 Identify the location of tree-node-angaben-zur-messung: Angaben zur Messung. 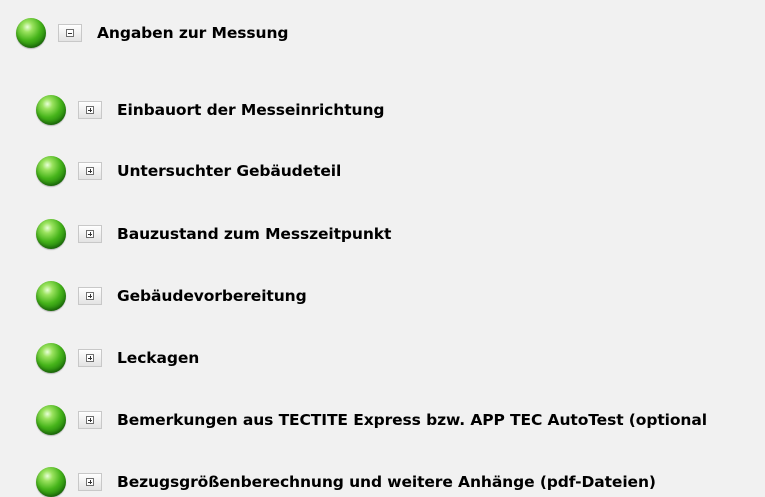
(152, 33).